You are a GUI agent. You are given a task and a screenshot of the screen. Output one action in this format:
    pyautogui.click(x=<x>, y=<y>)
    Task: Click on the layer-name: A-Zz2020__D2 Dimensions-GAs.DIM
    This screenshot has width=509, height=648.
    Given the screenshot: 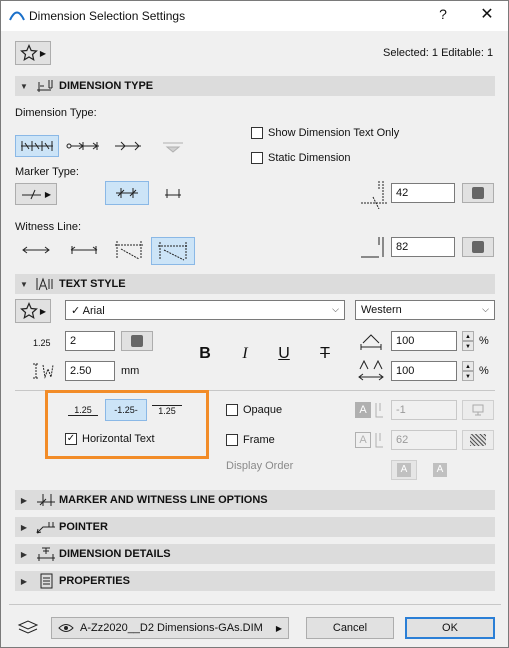 What is the action you would take?
    pyautogui.click(x=171, y=628)
    